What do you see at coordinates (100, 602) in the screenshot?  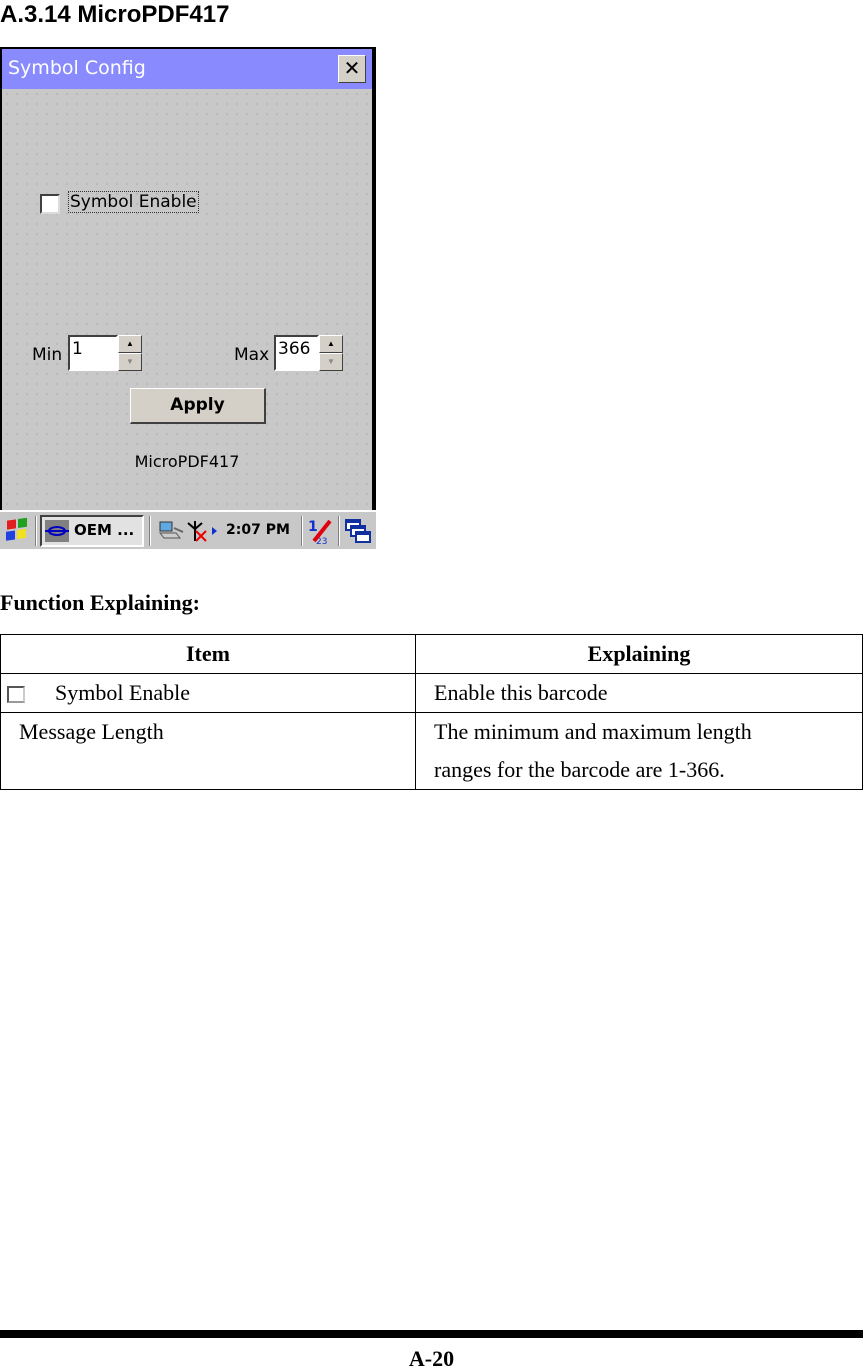 I see `function-explaining-title: Function Explaining:` at bounding box center [100, 602].